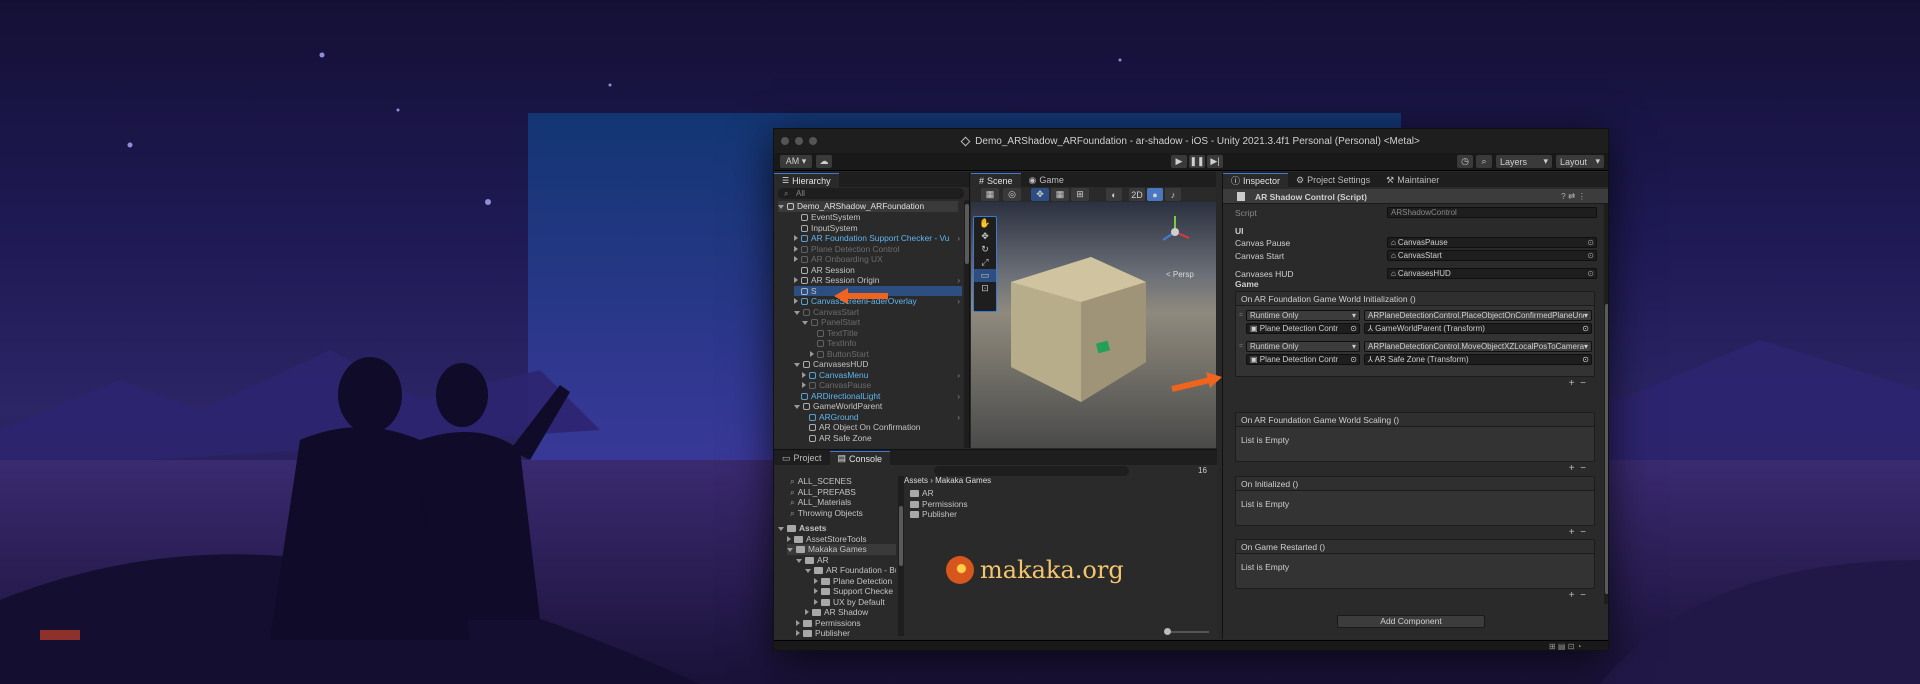 The image size is (1920, 684). I want to click on hand-tool-icon: ✋, so click(985, 223).